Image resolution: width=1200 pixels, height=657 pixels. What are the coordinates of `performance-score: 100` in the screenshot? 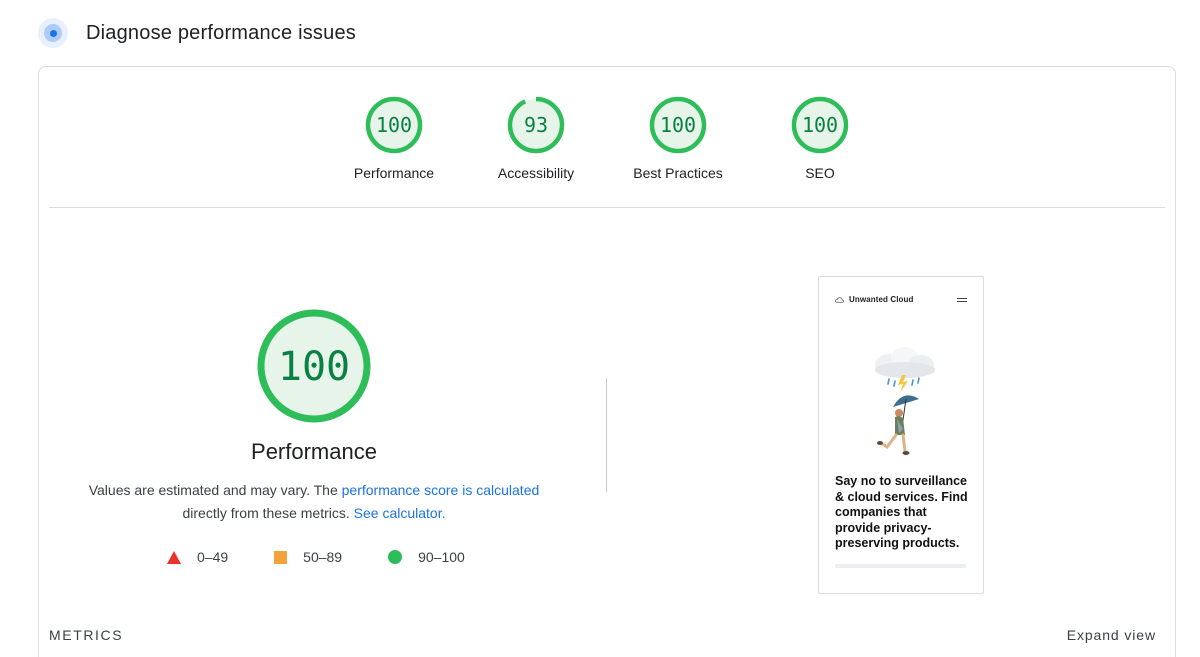 It's located at (314, 367).